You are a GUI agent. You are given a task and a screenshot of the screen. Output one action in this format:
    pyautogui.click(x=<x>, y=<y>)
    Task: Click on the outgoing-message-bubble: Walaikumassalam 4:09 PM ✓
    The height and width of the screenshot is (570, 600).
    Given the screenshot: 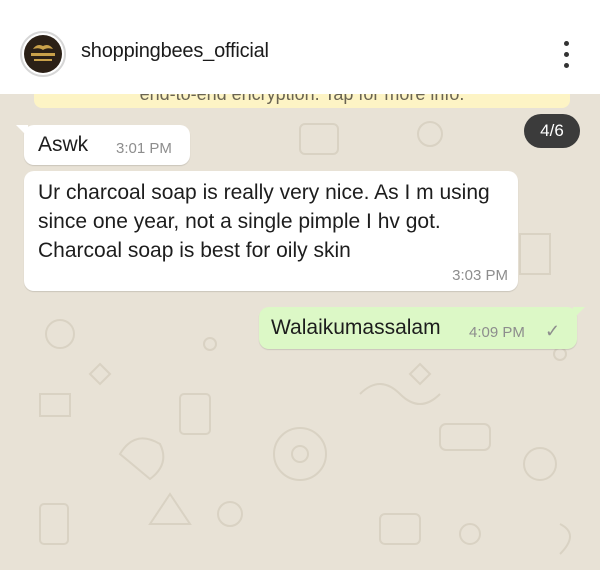 What is the action you would take?
    pyautogui.click(x=422, y=328)
    